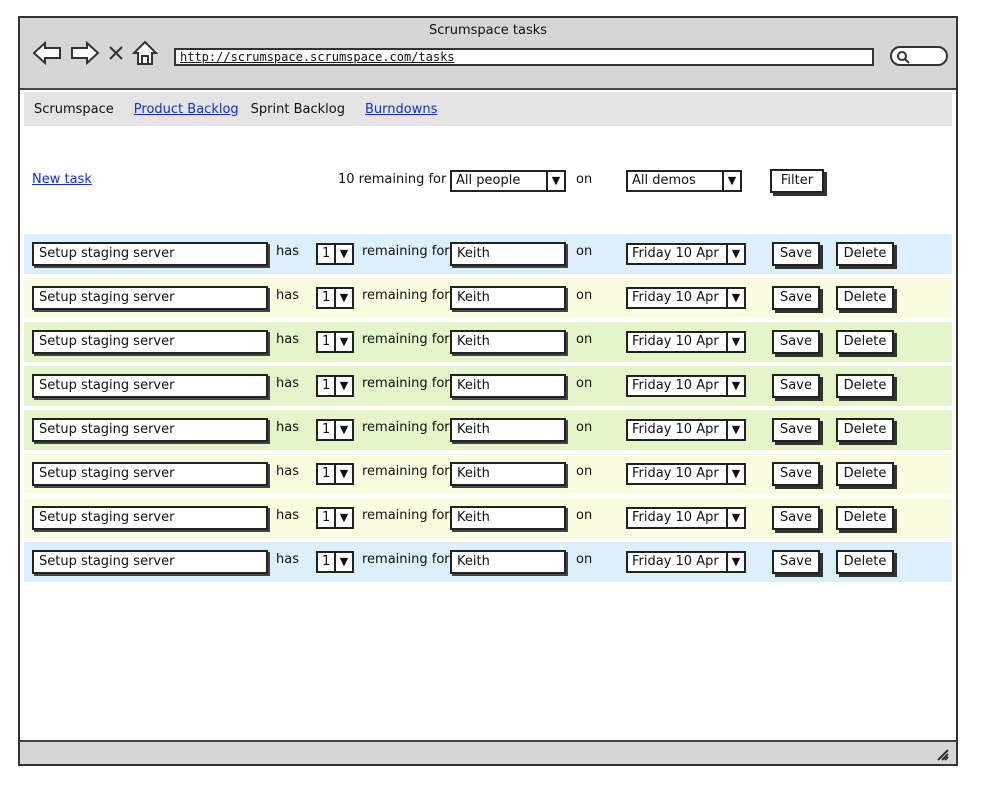 This screenshot has height=799, width=992. Describe the element at coordinates (298, 109) in the screenshot. I see `menu-item-sprint-backlog: Sprint Backlog` at that location.